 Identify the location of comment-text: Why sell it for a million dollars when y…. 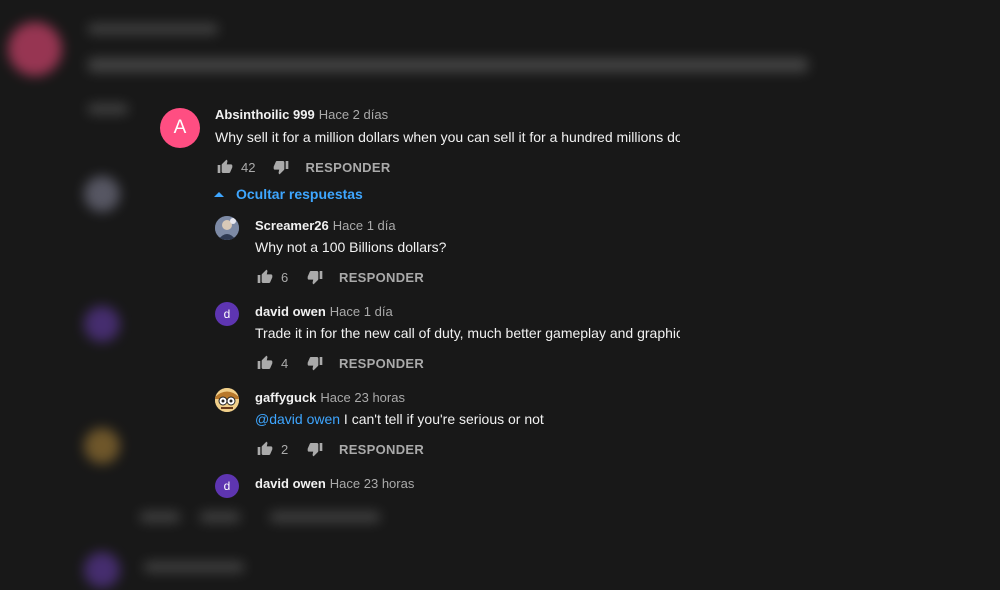
(447, 137).